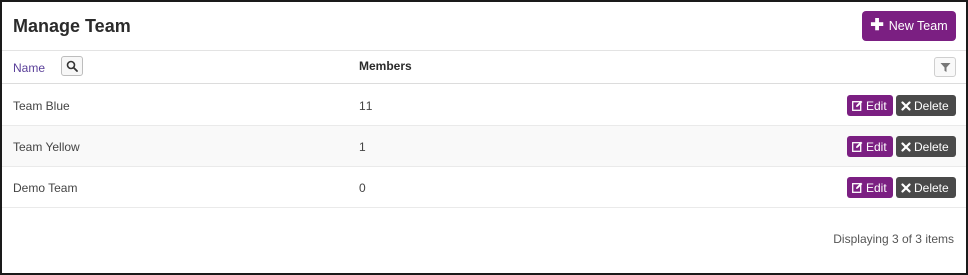  Describe the element at coordinates (46, 147) in the screenshot. I see `team-name: Team Yellow` at that location.